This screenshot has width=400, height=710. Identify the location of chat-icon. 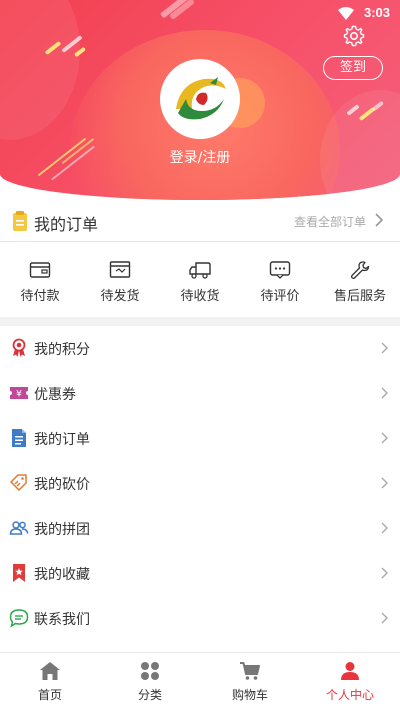
(19, 618).